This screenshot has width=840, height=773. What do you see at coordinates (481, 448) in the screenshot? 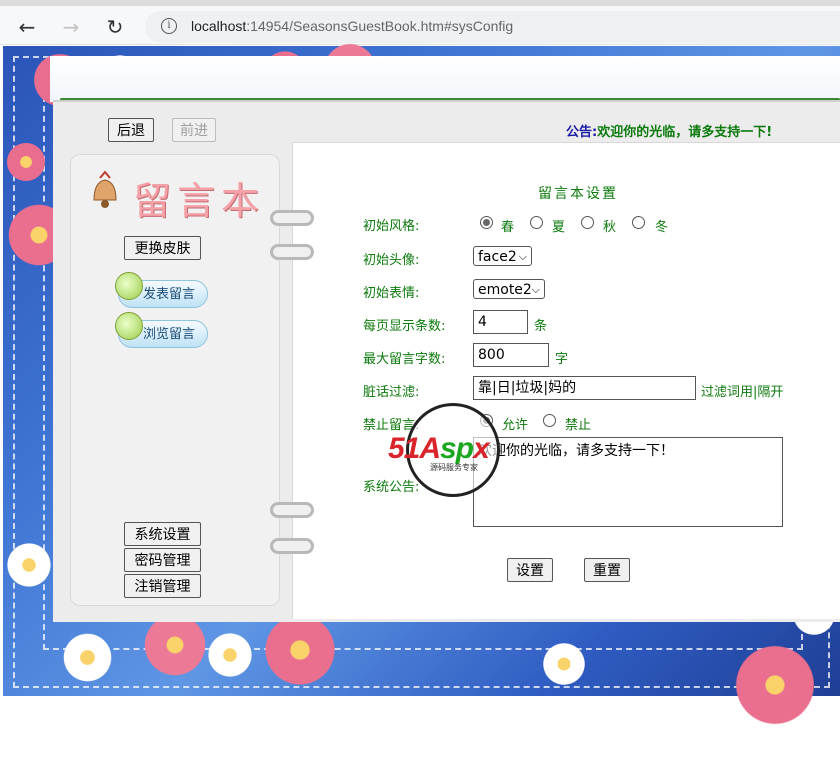
I see `watermark-brand-c: x` at bounding box center [481, 448].